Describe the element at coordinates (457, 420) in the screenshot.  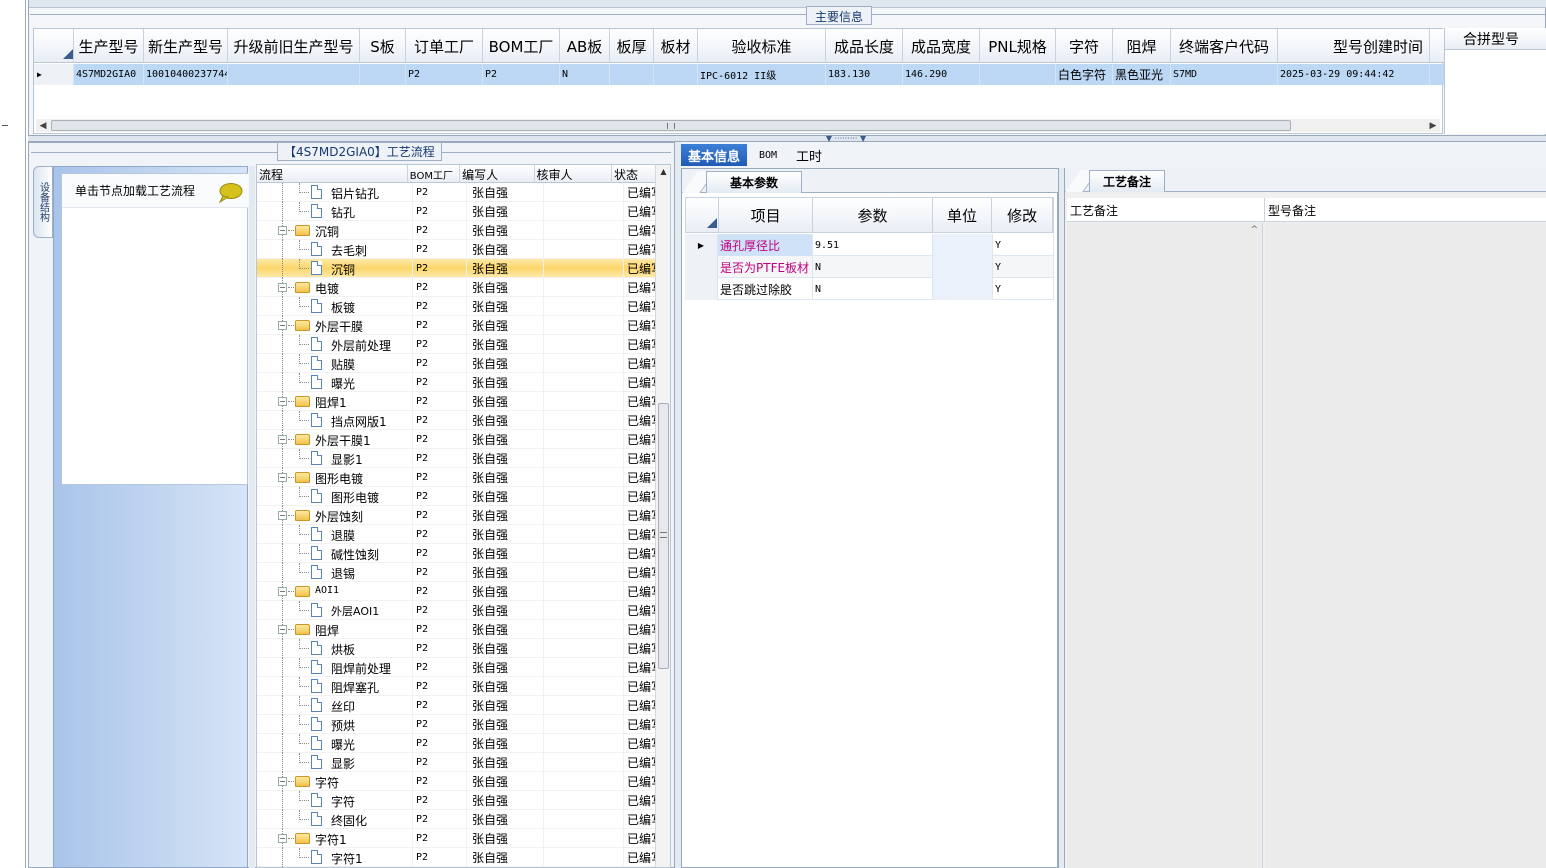
I see `tree-row: 挡点网版1 P2张自强 已编写` at that location.